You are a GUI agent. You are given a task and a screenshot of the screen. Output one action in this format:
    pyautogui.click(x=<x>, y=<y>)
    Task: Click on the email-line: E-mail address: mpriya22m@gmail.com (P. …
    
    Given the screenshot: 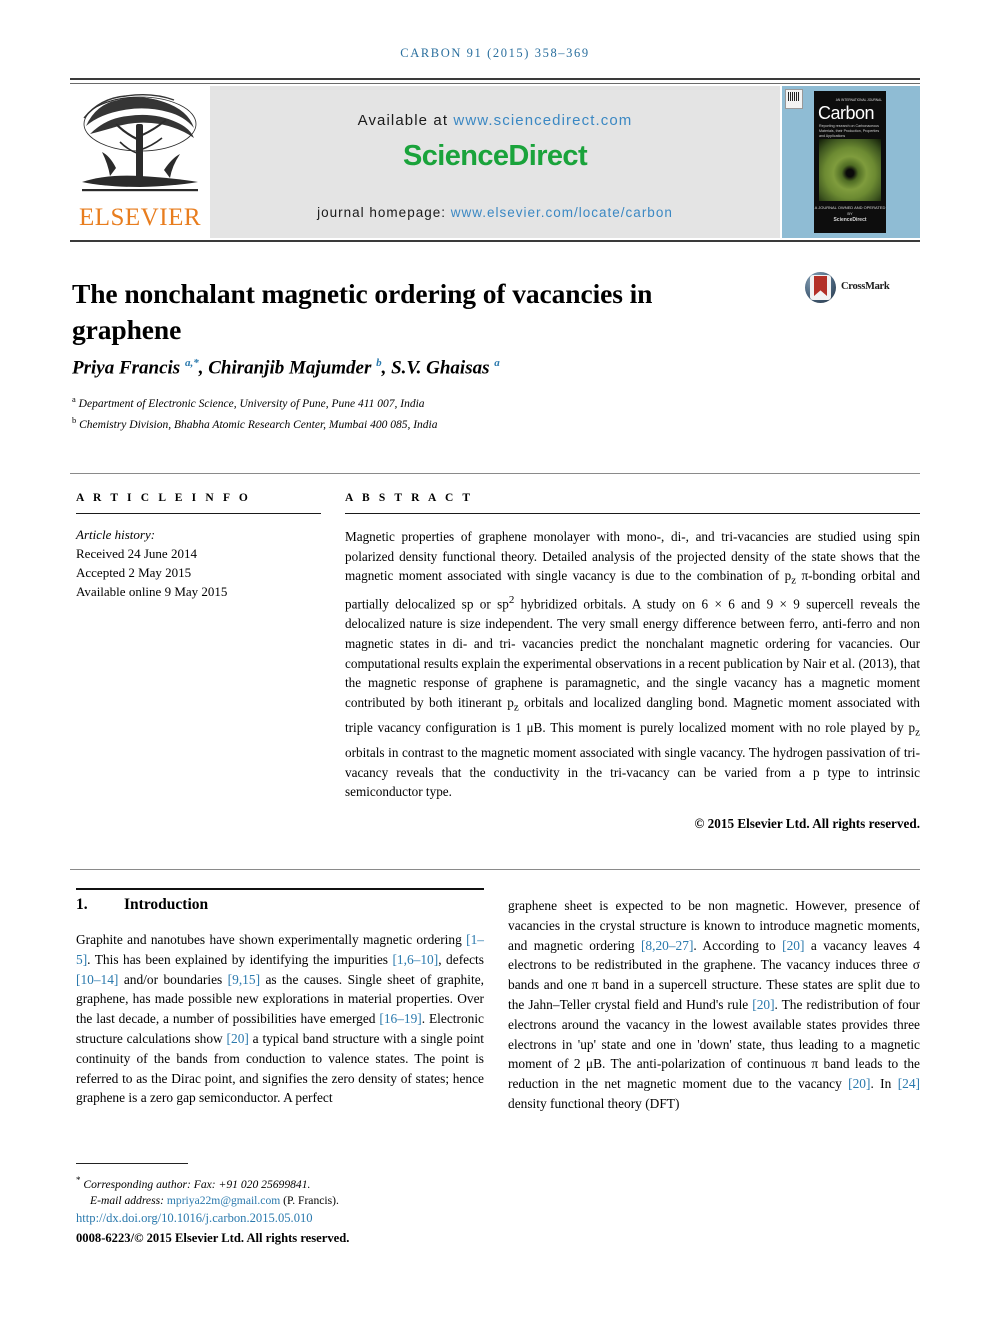 What is the action you would take?
    pyautogui.click(x=286, y=1201)
    